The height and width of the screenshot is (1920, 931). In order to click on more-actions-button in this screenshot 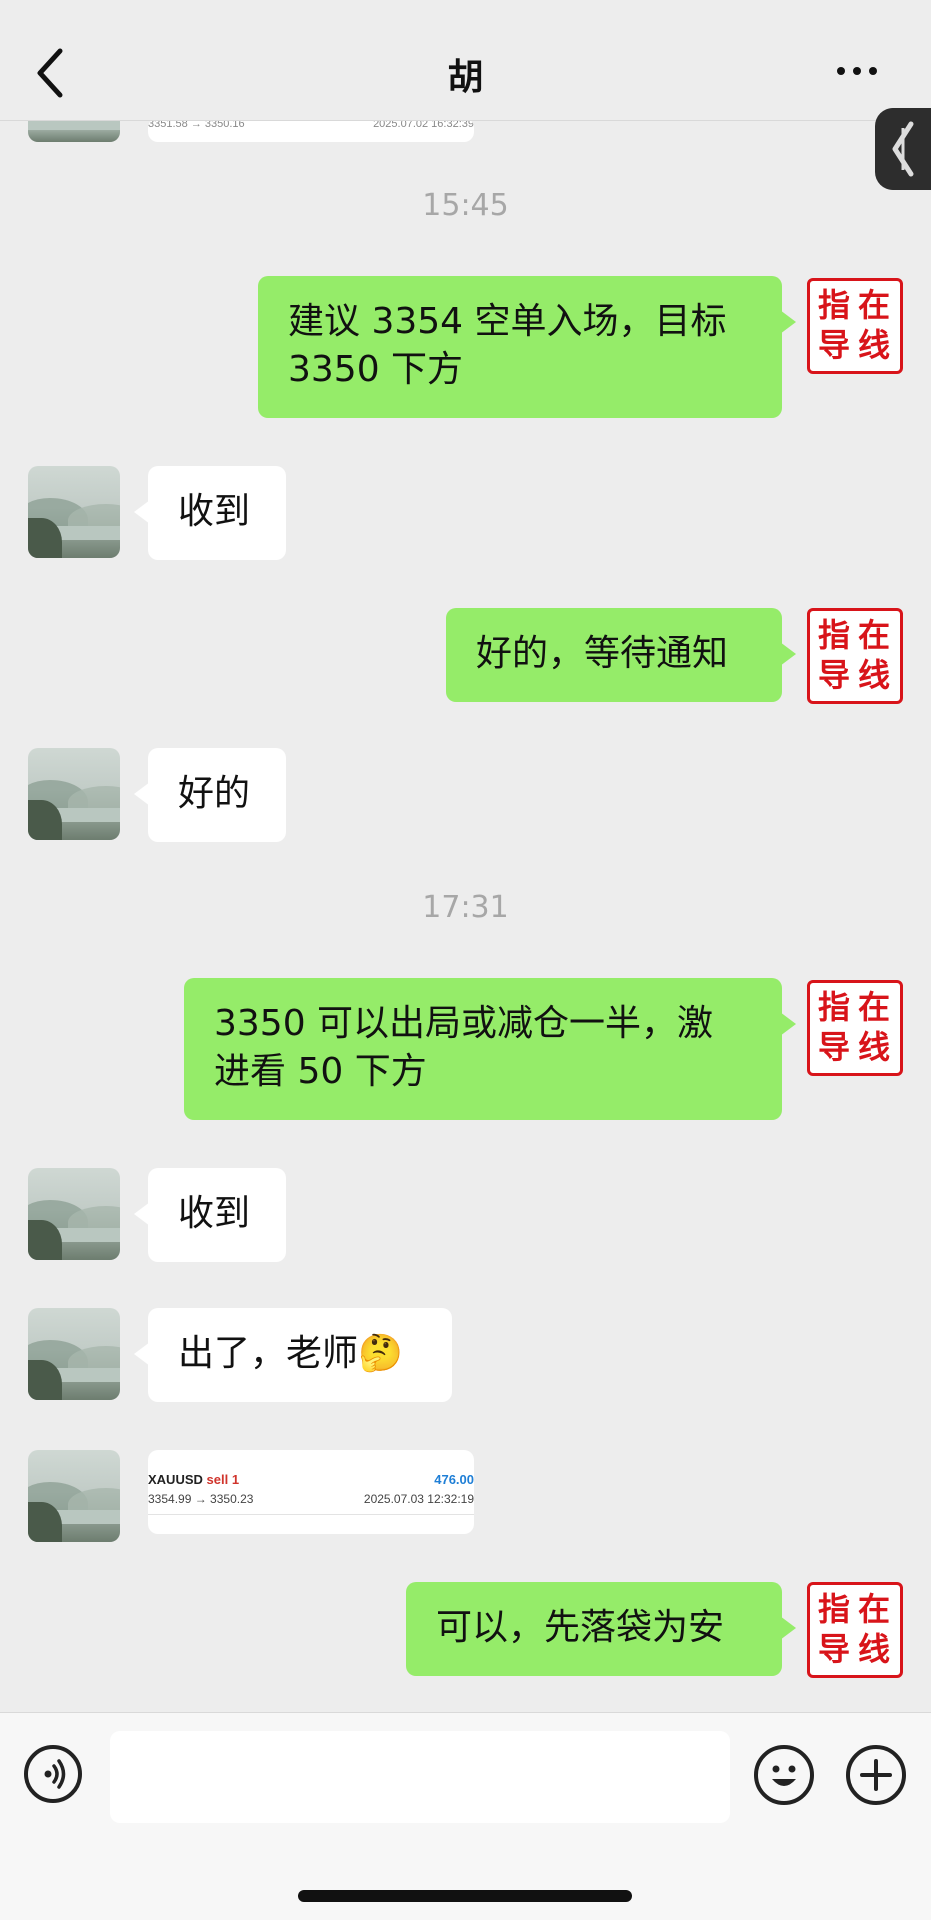, I will do `click(876, 1775)`.